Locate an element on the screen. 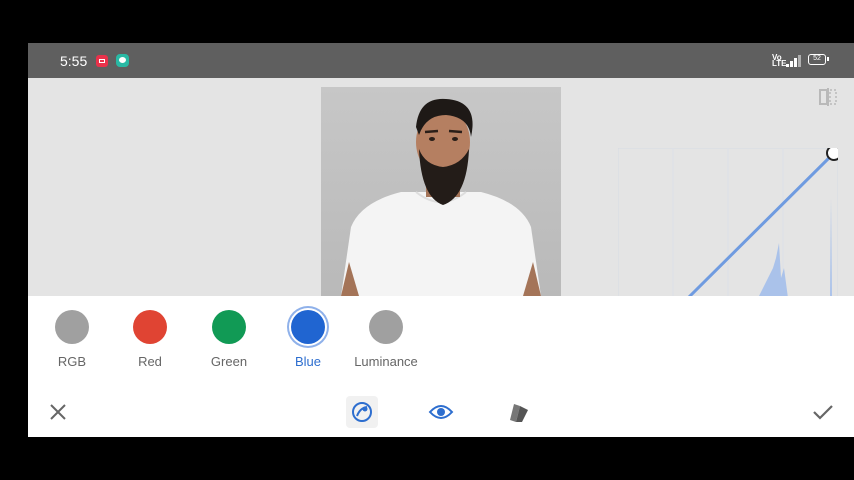  curve-control-point is located at coordinates (832, 154).